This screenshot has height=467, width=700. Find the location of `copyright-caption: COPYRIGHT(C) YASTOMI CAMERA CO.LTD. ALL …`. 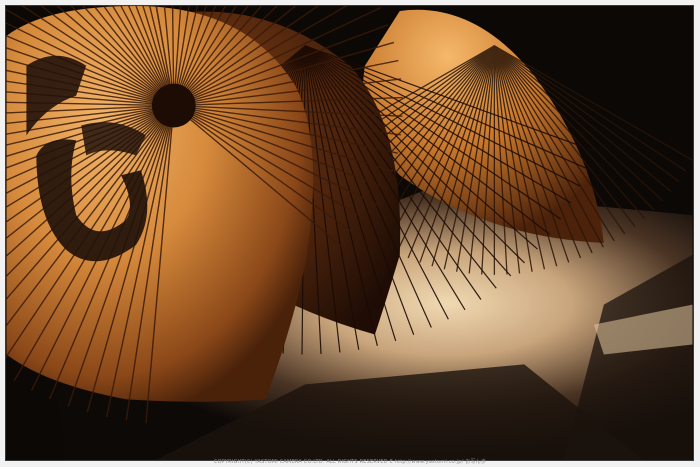

copyright-caption: COPYRIGHT(C) YASTOMI CAMERA CO.LTD. ALL … is located at coordinates (350, 462).